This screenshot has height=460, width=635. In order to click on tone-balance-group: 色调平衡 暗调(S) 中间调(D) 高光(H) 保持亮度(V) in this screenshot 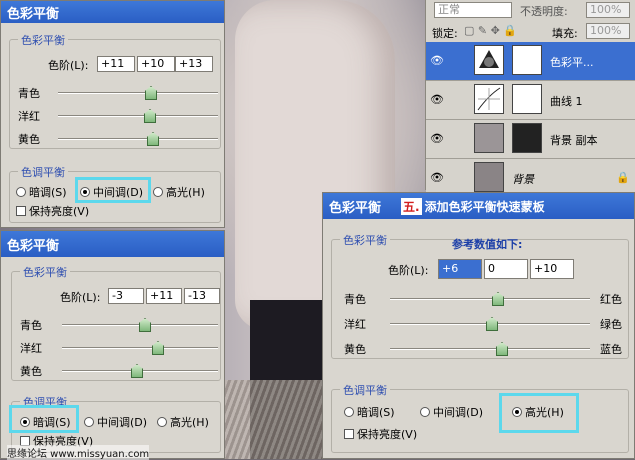, I will do `click(480, 417)`.